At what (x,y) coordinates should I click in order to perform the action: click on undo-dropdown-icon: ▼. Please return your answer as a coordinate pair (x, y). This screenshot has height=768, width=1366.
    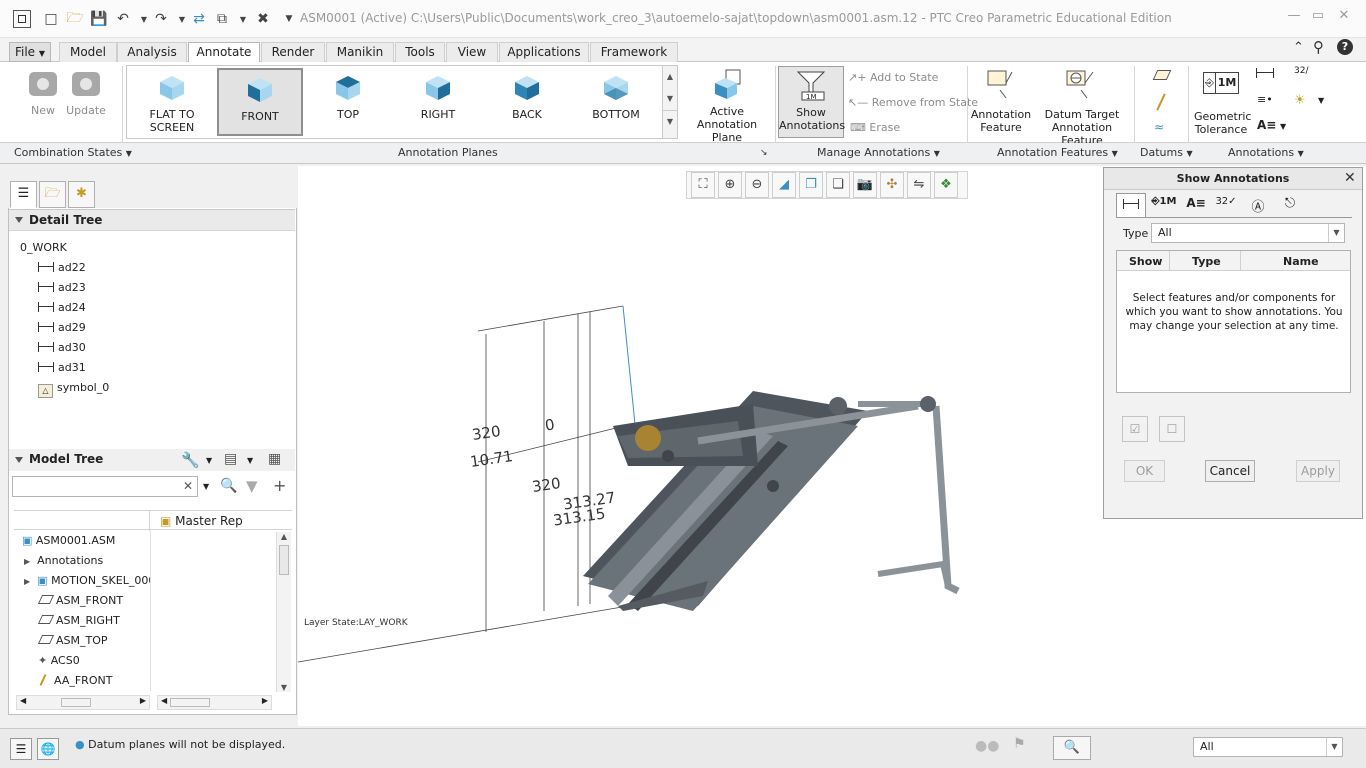
    Looking at the image, I should click on (144, 19).